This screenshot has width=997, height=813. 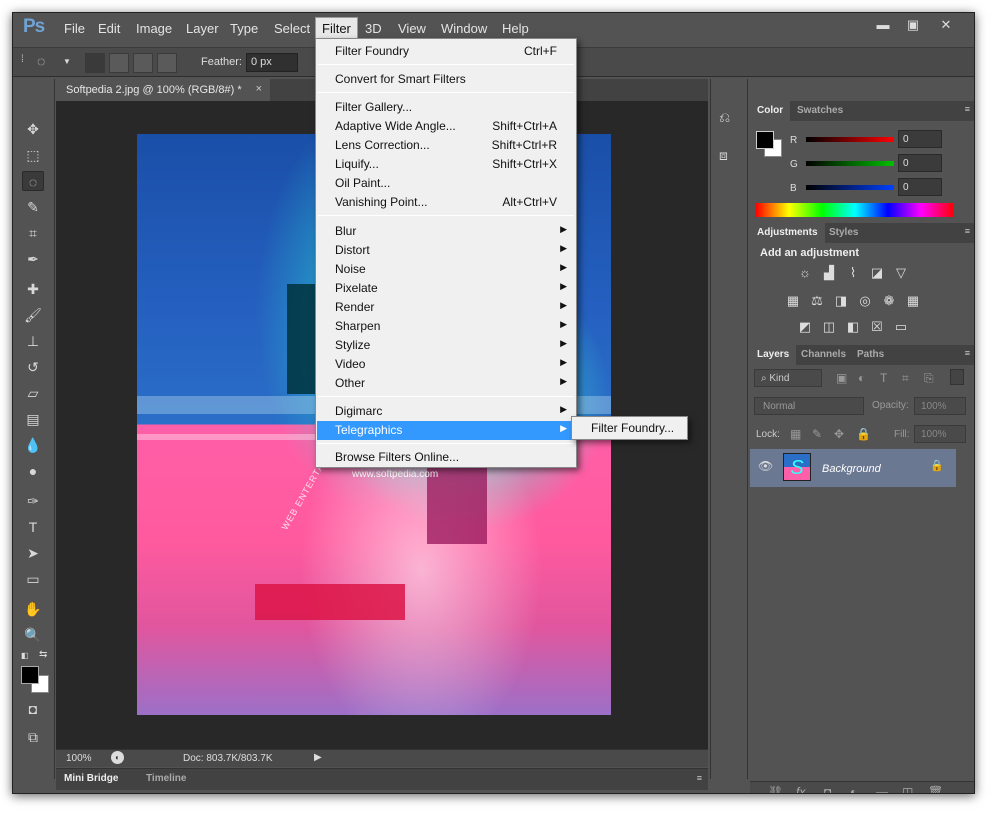 I want to click on gradient-tool-icon: ▤, so click(x=33, y=419).